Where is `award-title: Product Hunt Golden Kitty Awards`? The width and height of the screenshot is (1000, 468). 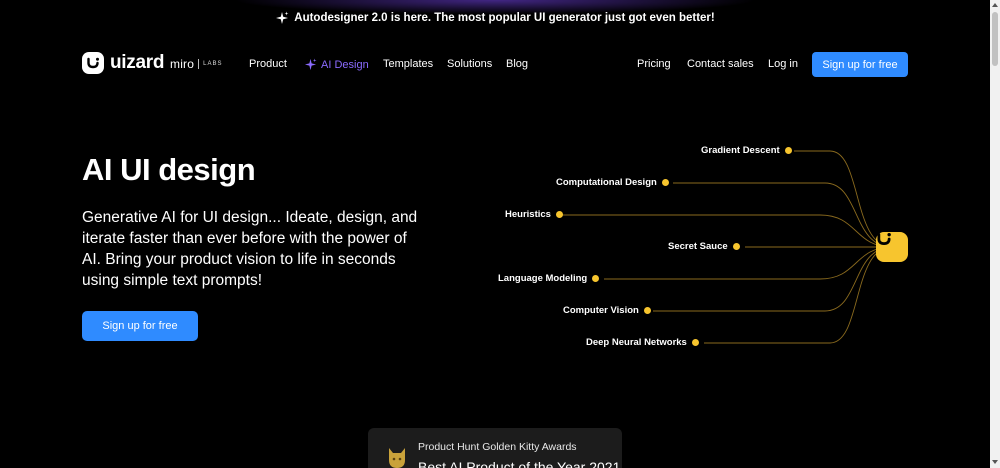
award-title: Product Hunt Golden Kitty Awards is located at coordinates (497, 447).